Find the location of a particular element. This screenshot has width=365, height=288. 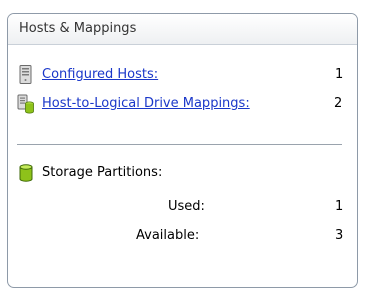

host-mappings-link: Host-to-Logical Drive Mappings: is located at coordinates (146, 103).